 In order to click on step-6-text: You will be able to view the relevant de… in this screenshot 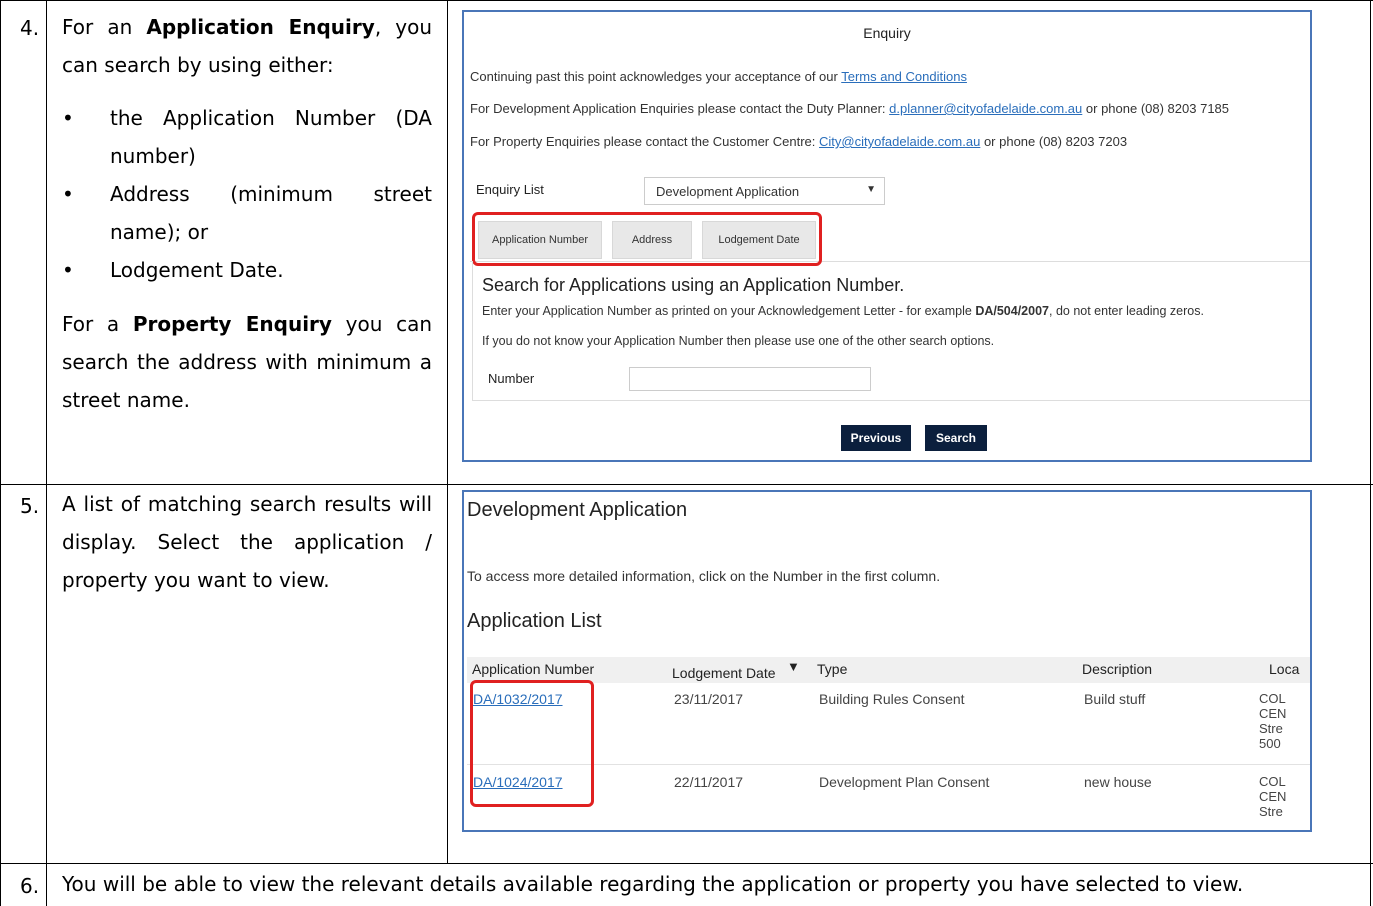, I will do `click(653, 884)`.